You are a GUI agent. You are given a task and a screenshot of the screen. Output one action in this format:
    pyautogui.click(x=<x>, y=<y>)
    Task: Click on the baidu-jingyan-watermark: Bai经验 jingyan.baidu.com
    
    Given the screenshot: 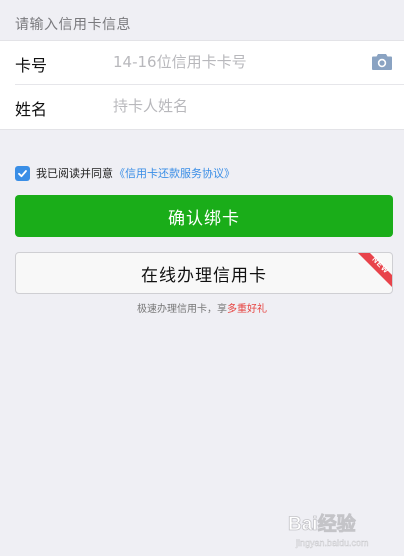 What is the action you would take?
    pyautogui.click(x=328, y=530)
    